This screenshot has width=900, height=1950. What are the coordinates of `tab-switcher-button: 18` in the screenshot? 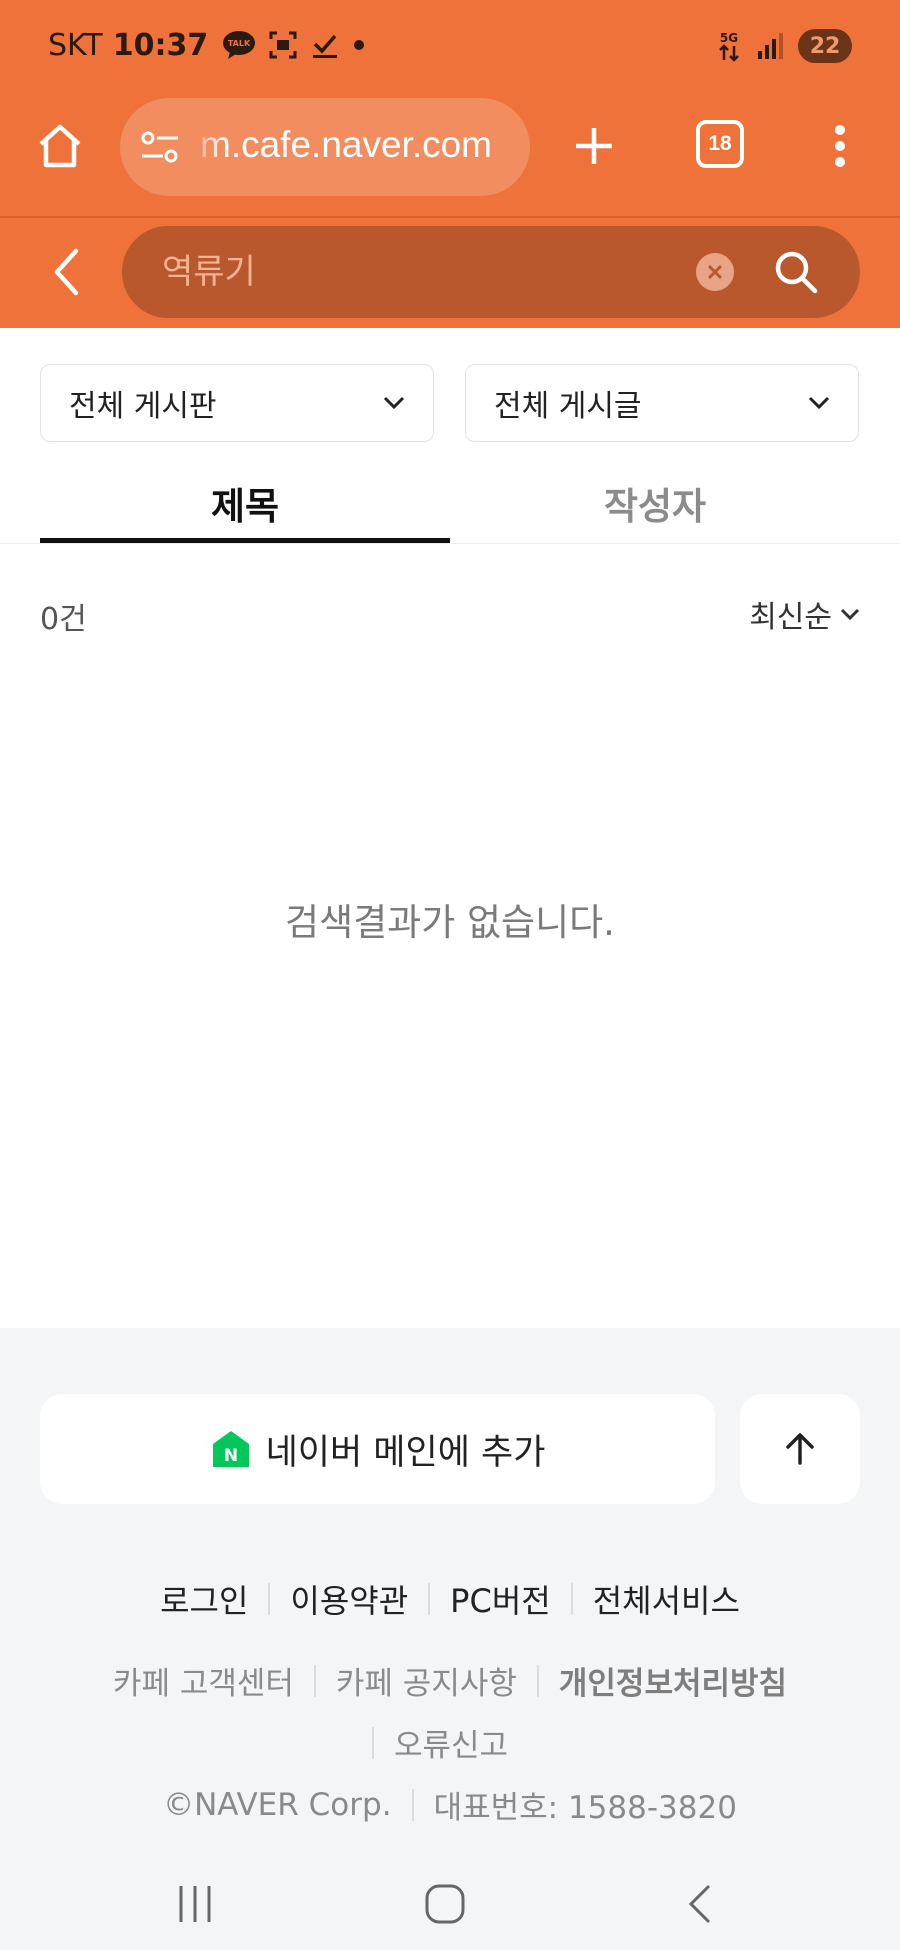 It's located at (720, 144).